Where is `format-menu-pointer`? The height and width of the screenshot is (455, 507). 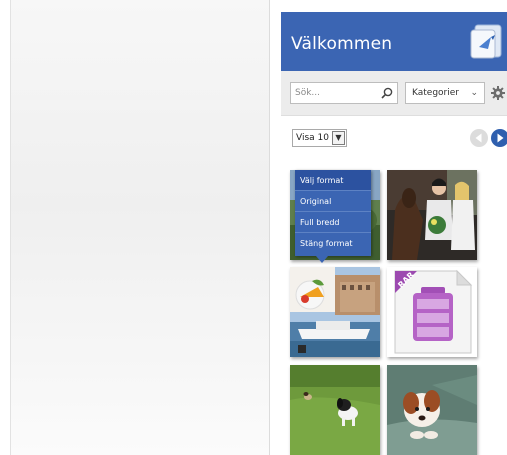
format-menu-pointer is located at coordinates (322, 259).